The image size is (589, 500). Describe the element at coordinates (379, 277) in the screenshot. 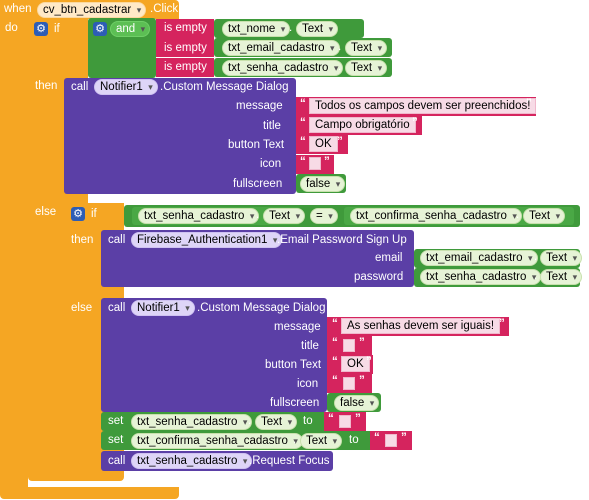

I see `param-password-label: password` at that location.